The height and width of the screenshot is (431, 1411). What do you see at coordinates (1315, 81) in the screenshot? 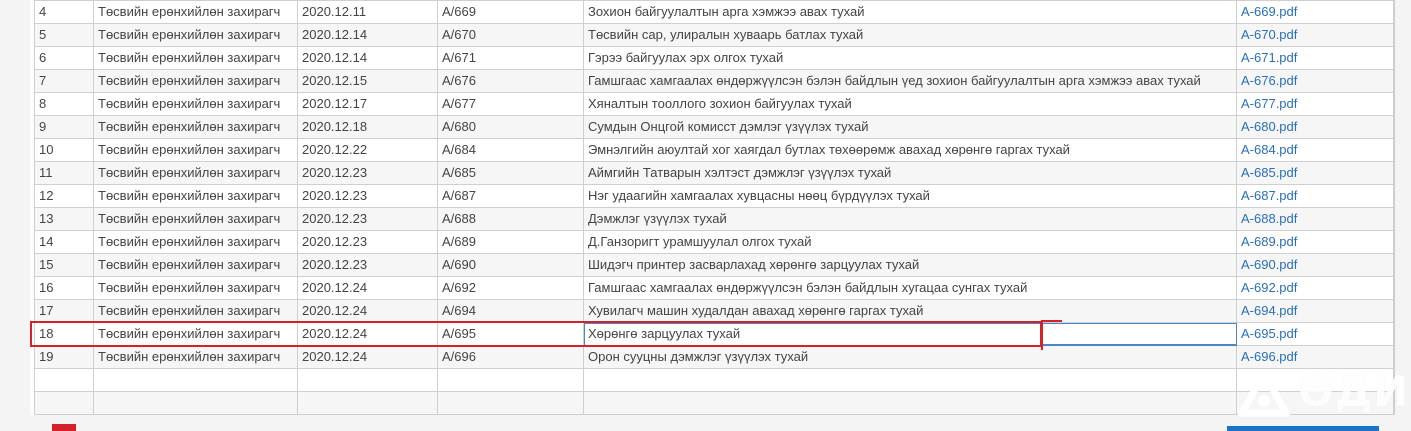
I see `file-link: A-676.pdf` at bounding box center [1315, 81].